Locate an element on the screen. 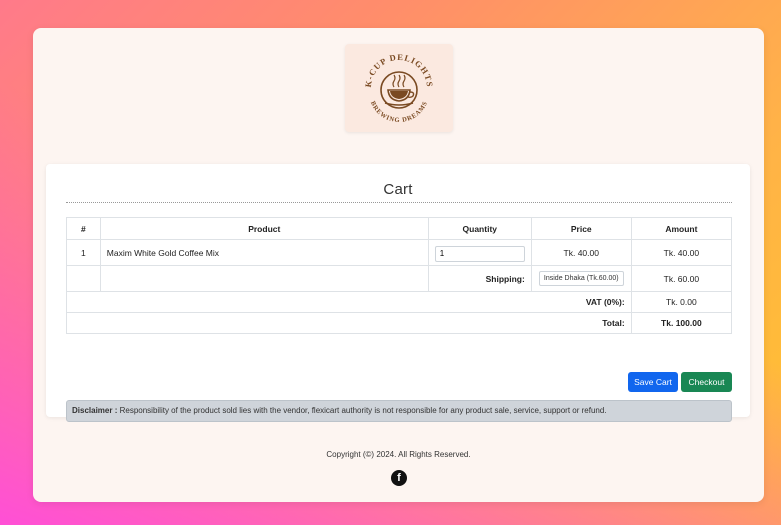 The height and width of the screenshot is (525, 781). total-row: Total: Tk. 100.00 is located at coordinates (399, 323).